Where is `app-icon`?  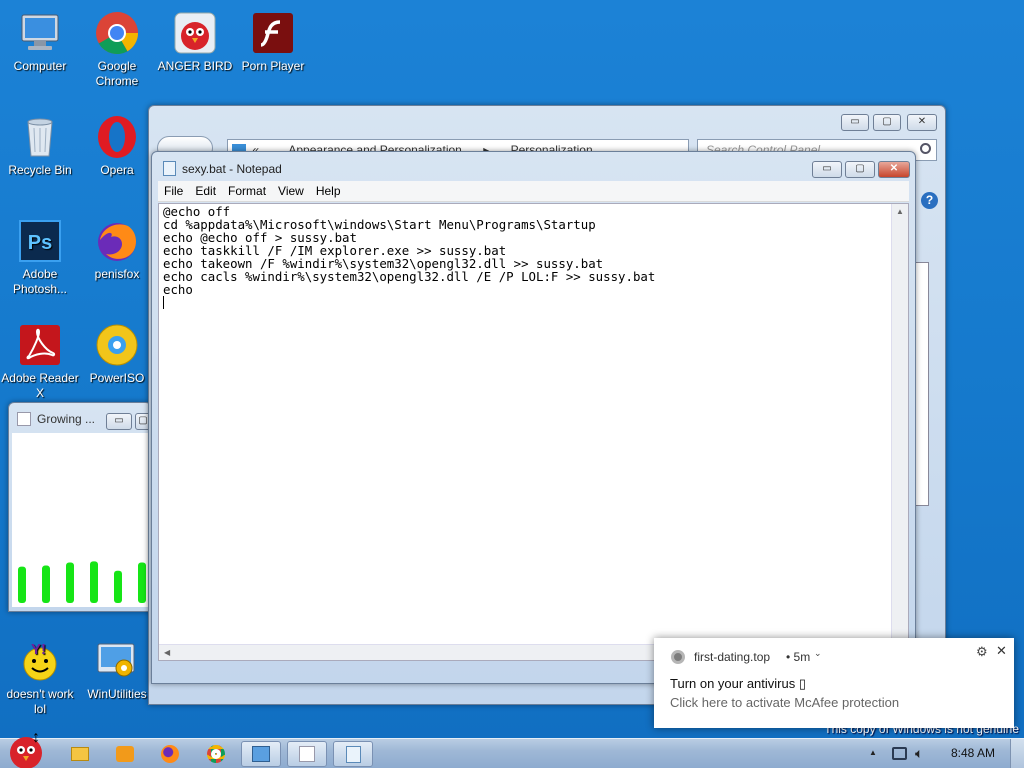
app-icon is located at coordinates (24, 419).